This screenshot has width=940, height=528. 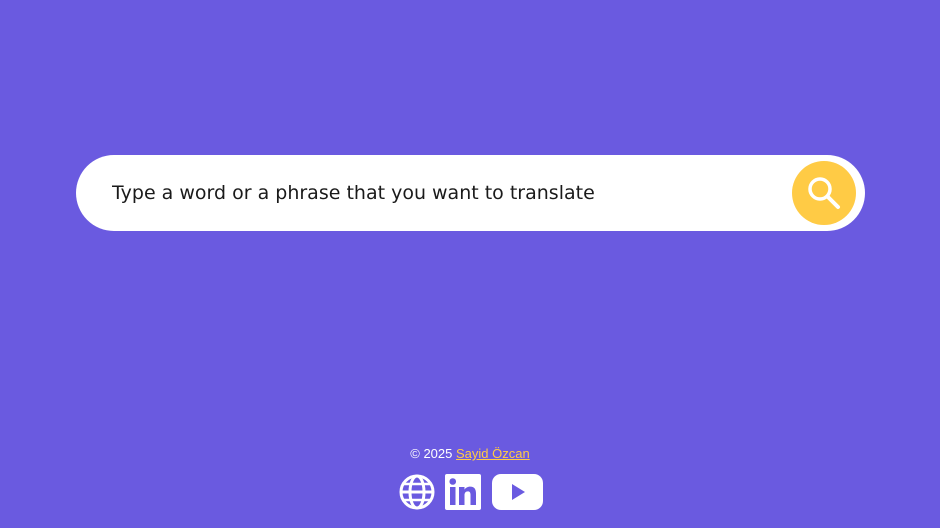 I want to click on youtube-link, so click(x=517, y=494).